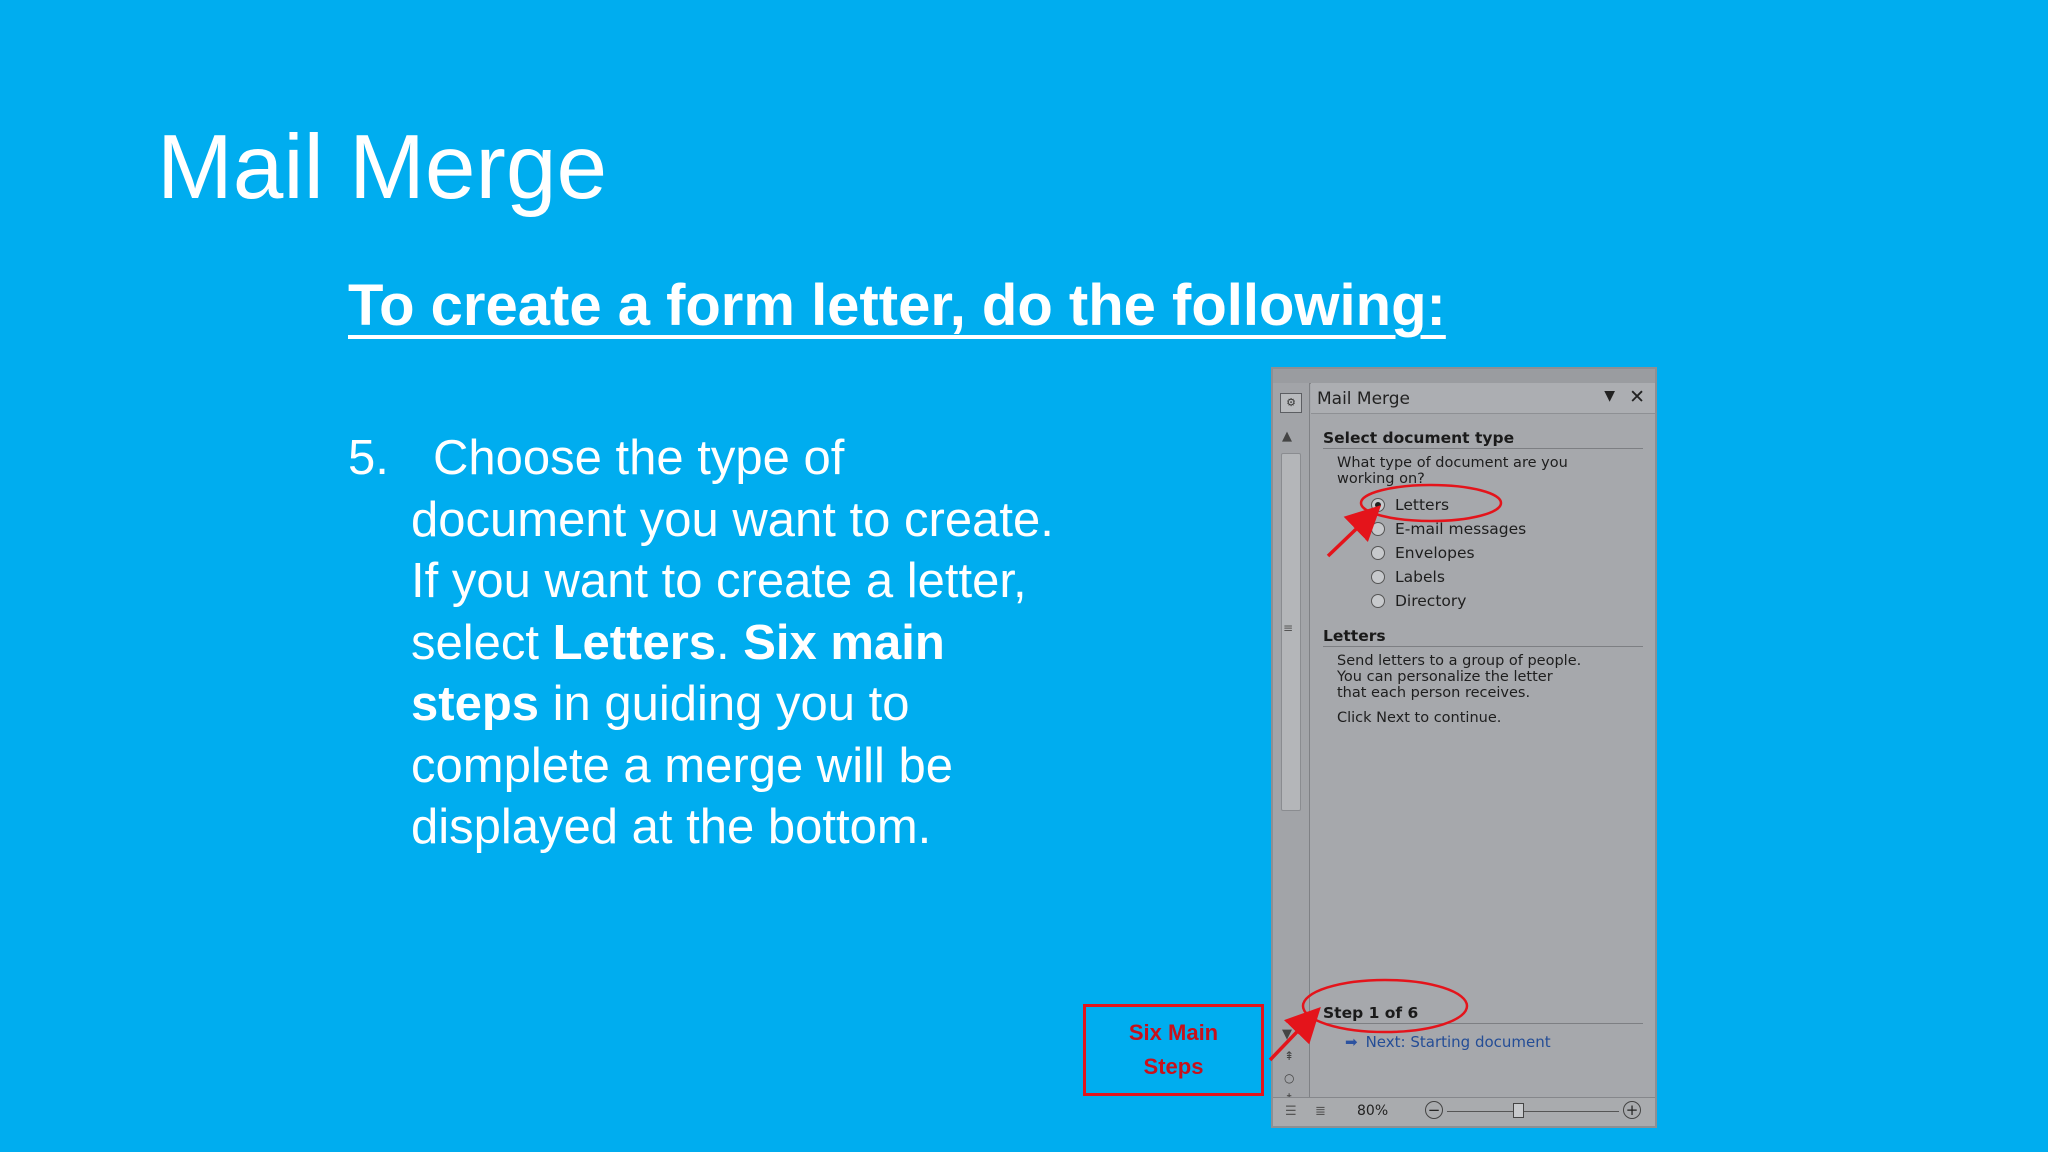  What do you see at coordinates (639, 458) in the screenshot?
I see `step-line-1-text: Choose the type of` at bounding box center [639, 458].